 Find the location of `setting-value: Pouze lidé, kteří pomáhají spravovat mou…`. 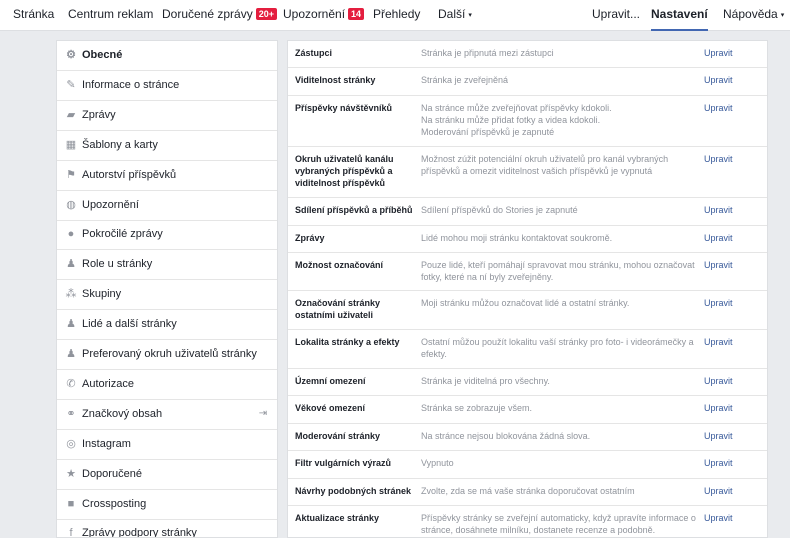

setting-value: Pouze lidé, kteří pomáhají spravovat mou… is located at coordinates (564, 271).